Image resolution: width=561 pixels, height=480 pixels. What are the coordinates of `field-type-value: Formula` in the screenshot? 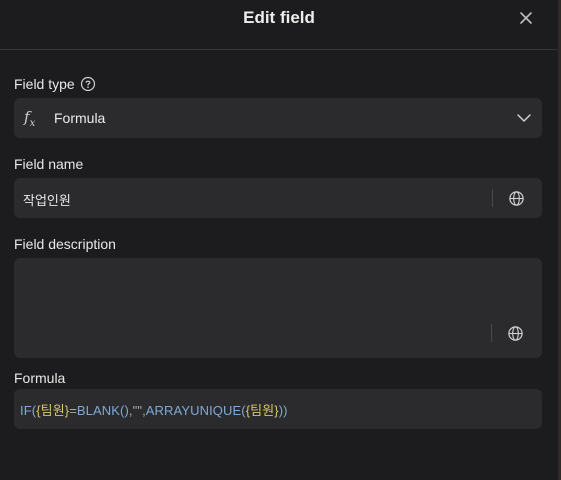 It's located at (80, 118).